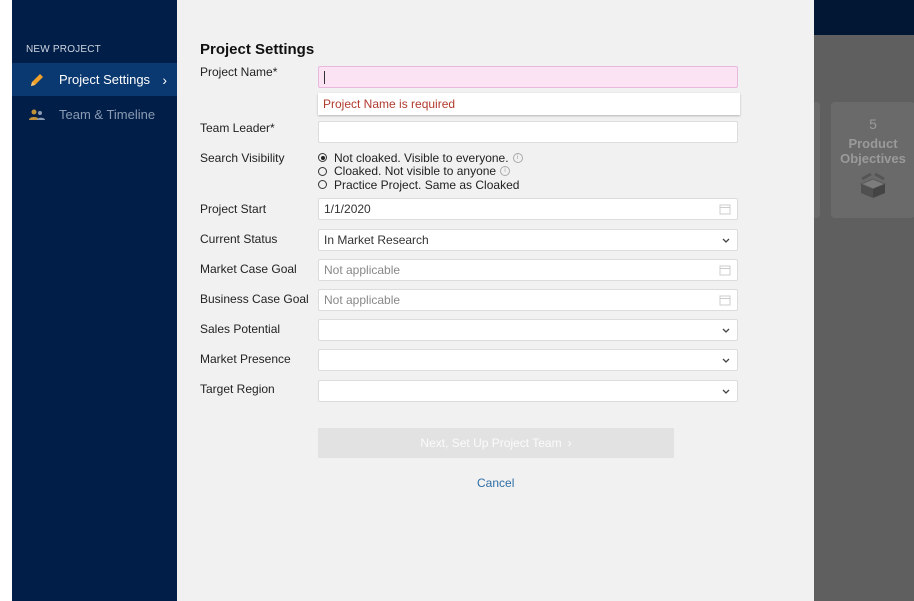  I want to click on target-region-select, so click(528, 391).